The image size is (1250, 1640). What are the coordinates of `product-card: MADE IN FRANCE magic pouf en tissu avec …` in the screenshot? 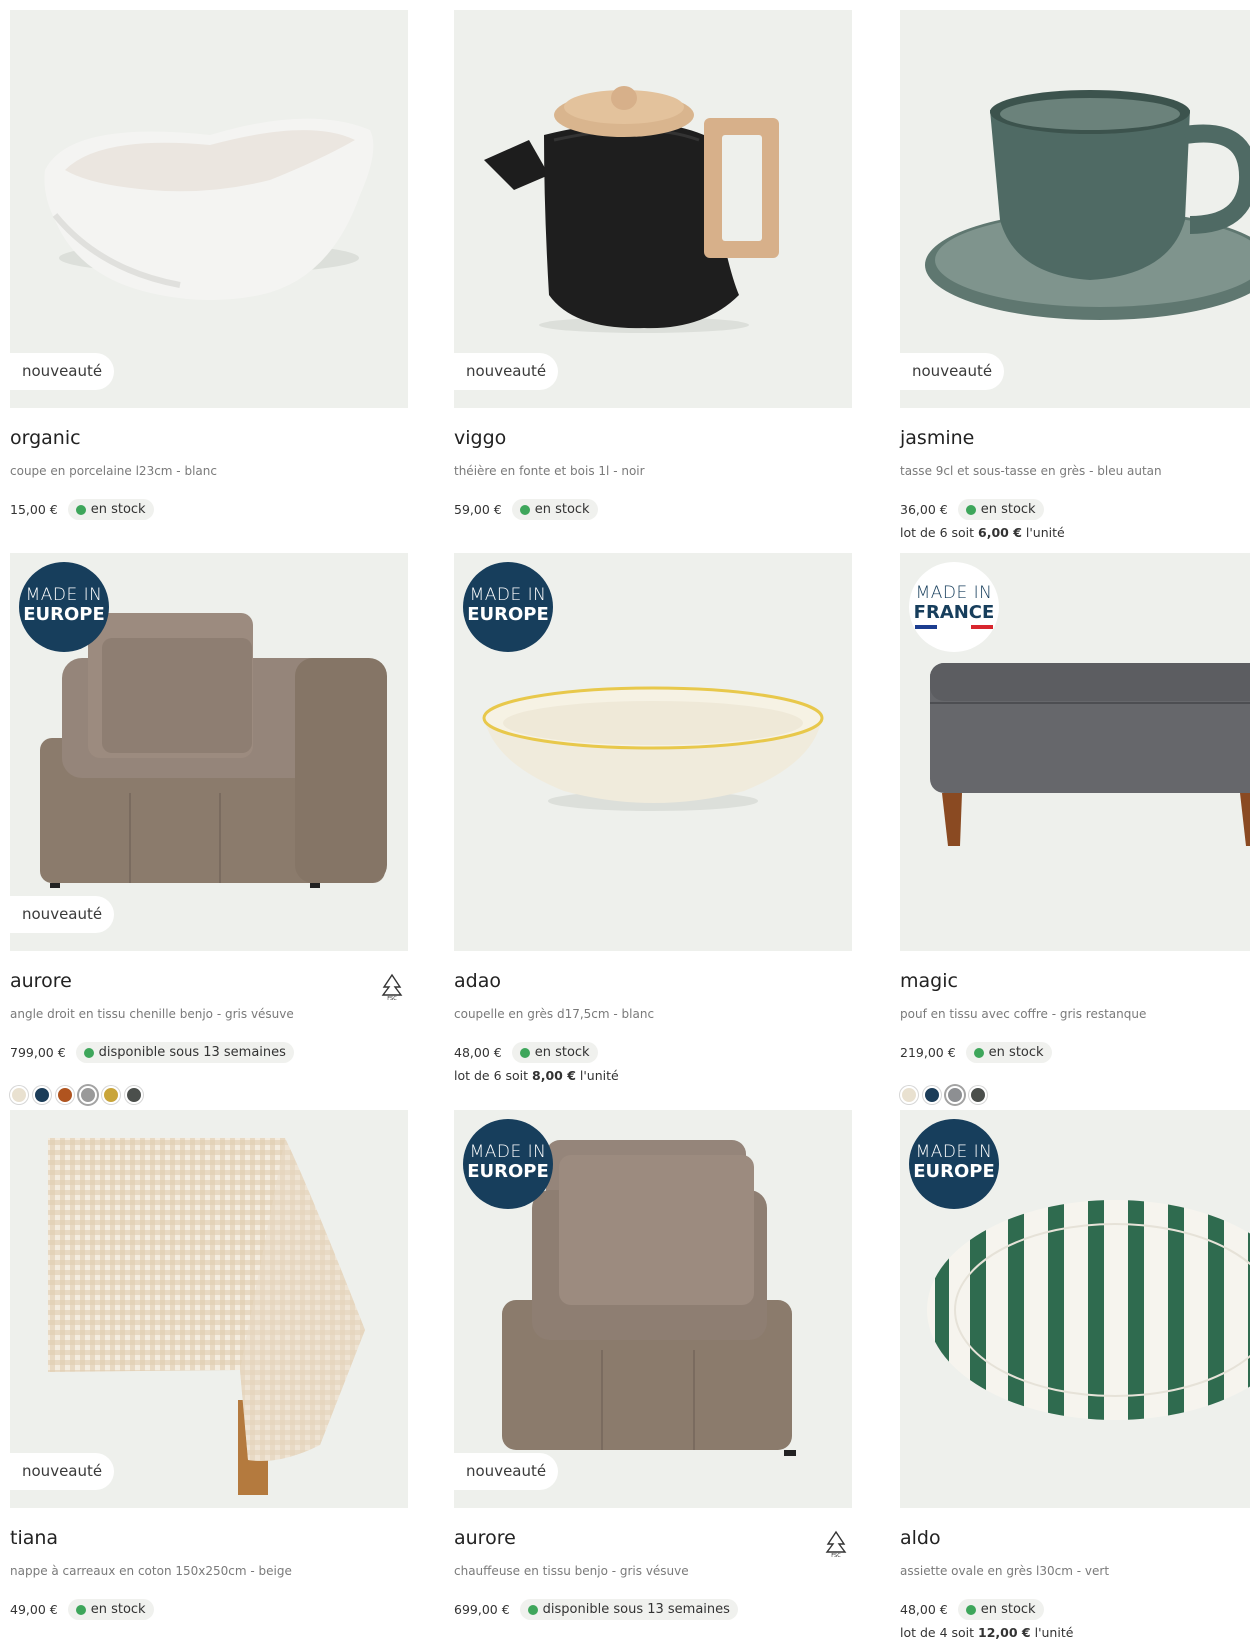 It's located at (1075, 828).